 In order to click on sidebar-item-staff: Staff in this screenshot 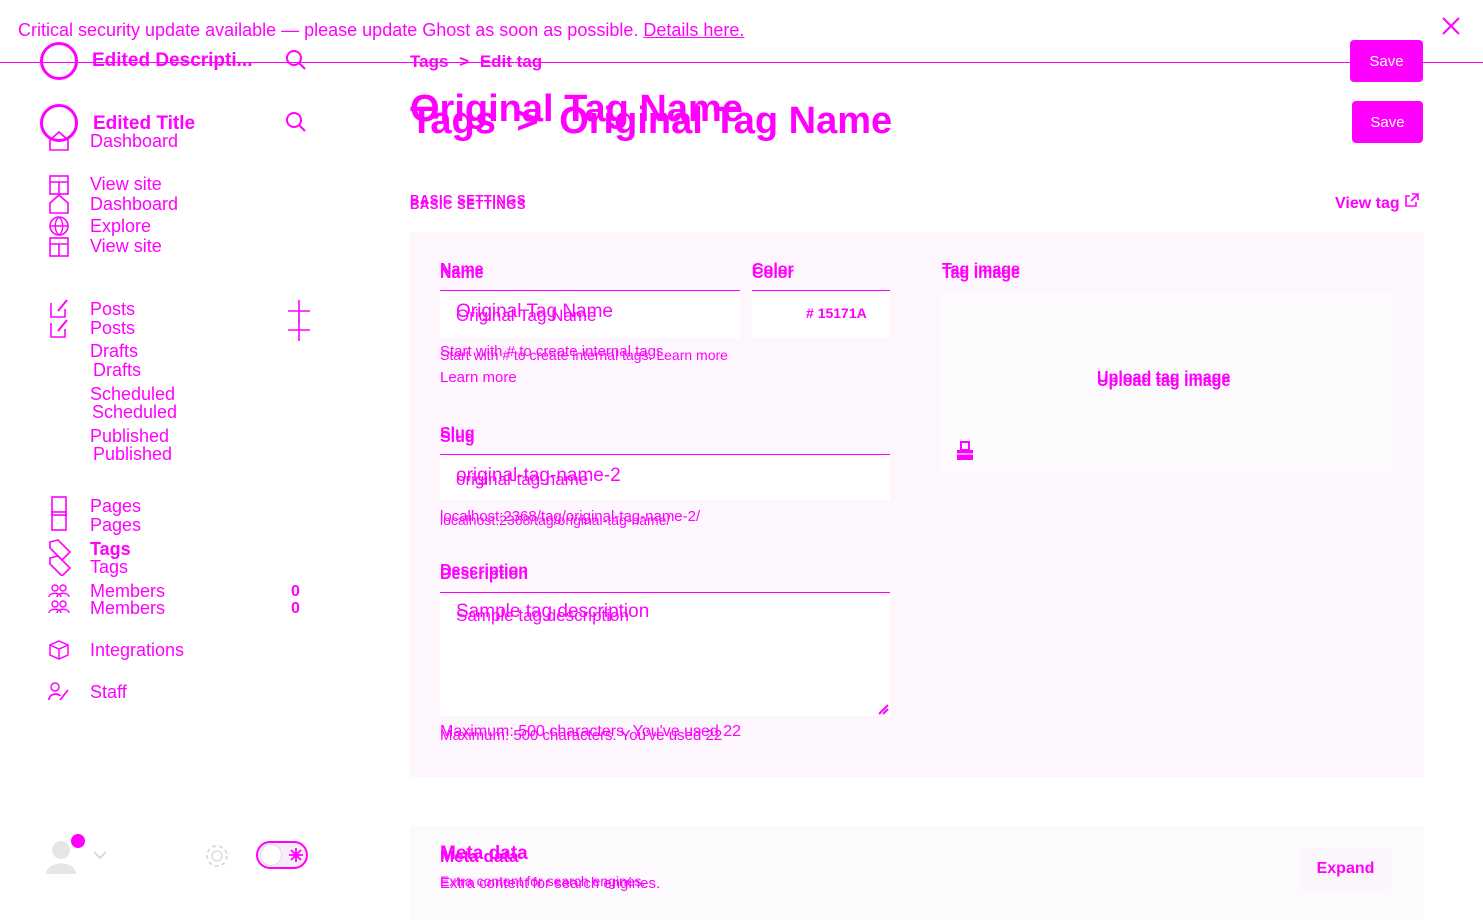, I will do `click(108, 692)`.